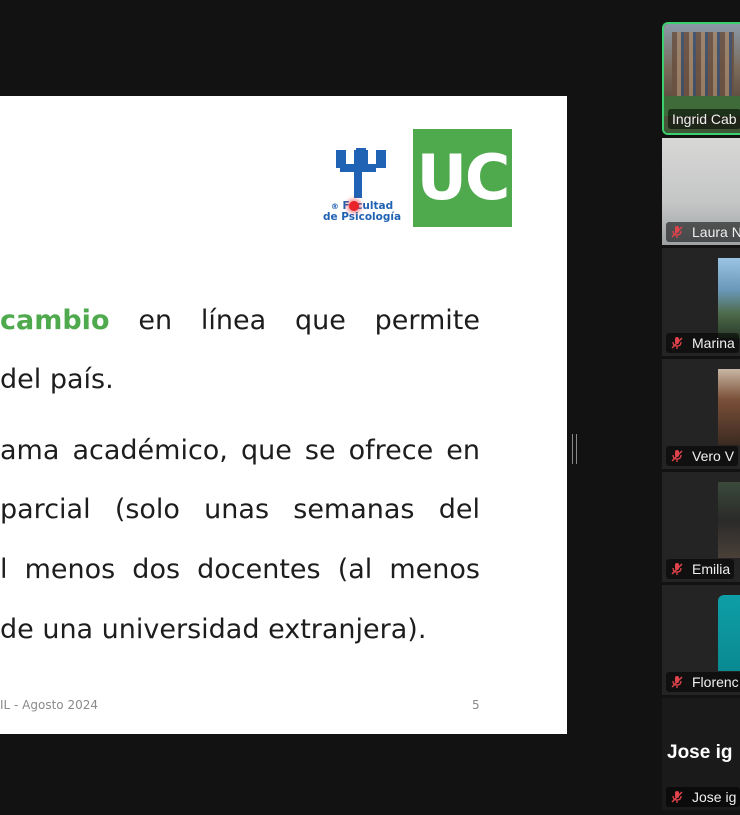  Describe the element at coordinates (240, 569) in the screenshot. I see `slide-text-line-5: l menos dos docentes (al menos` at that location.